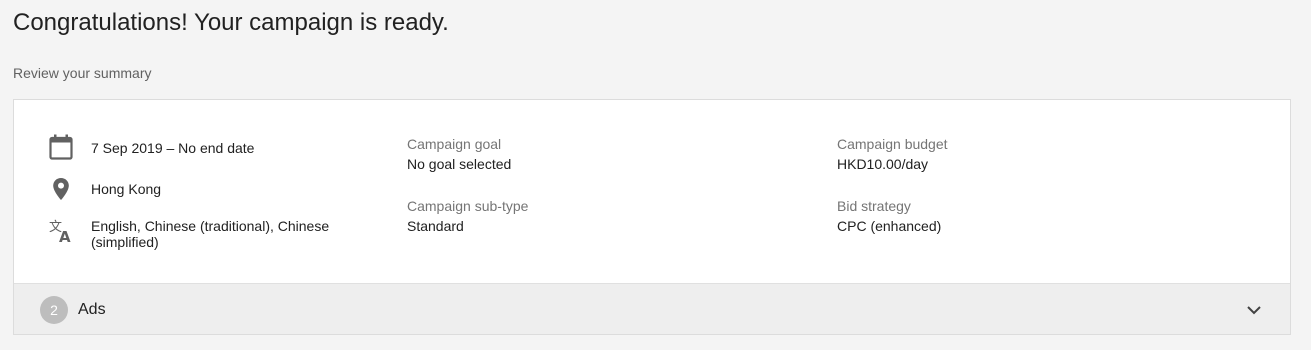  Describe the element at coordinates (892, 154) in the screenshot. I see `campaign-budget-field: Campaign budget HKD10.00/day` at that location.